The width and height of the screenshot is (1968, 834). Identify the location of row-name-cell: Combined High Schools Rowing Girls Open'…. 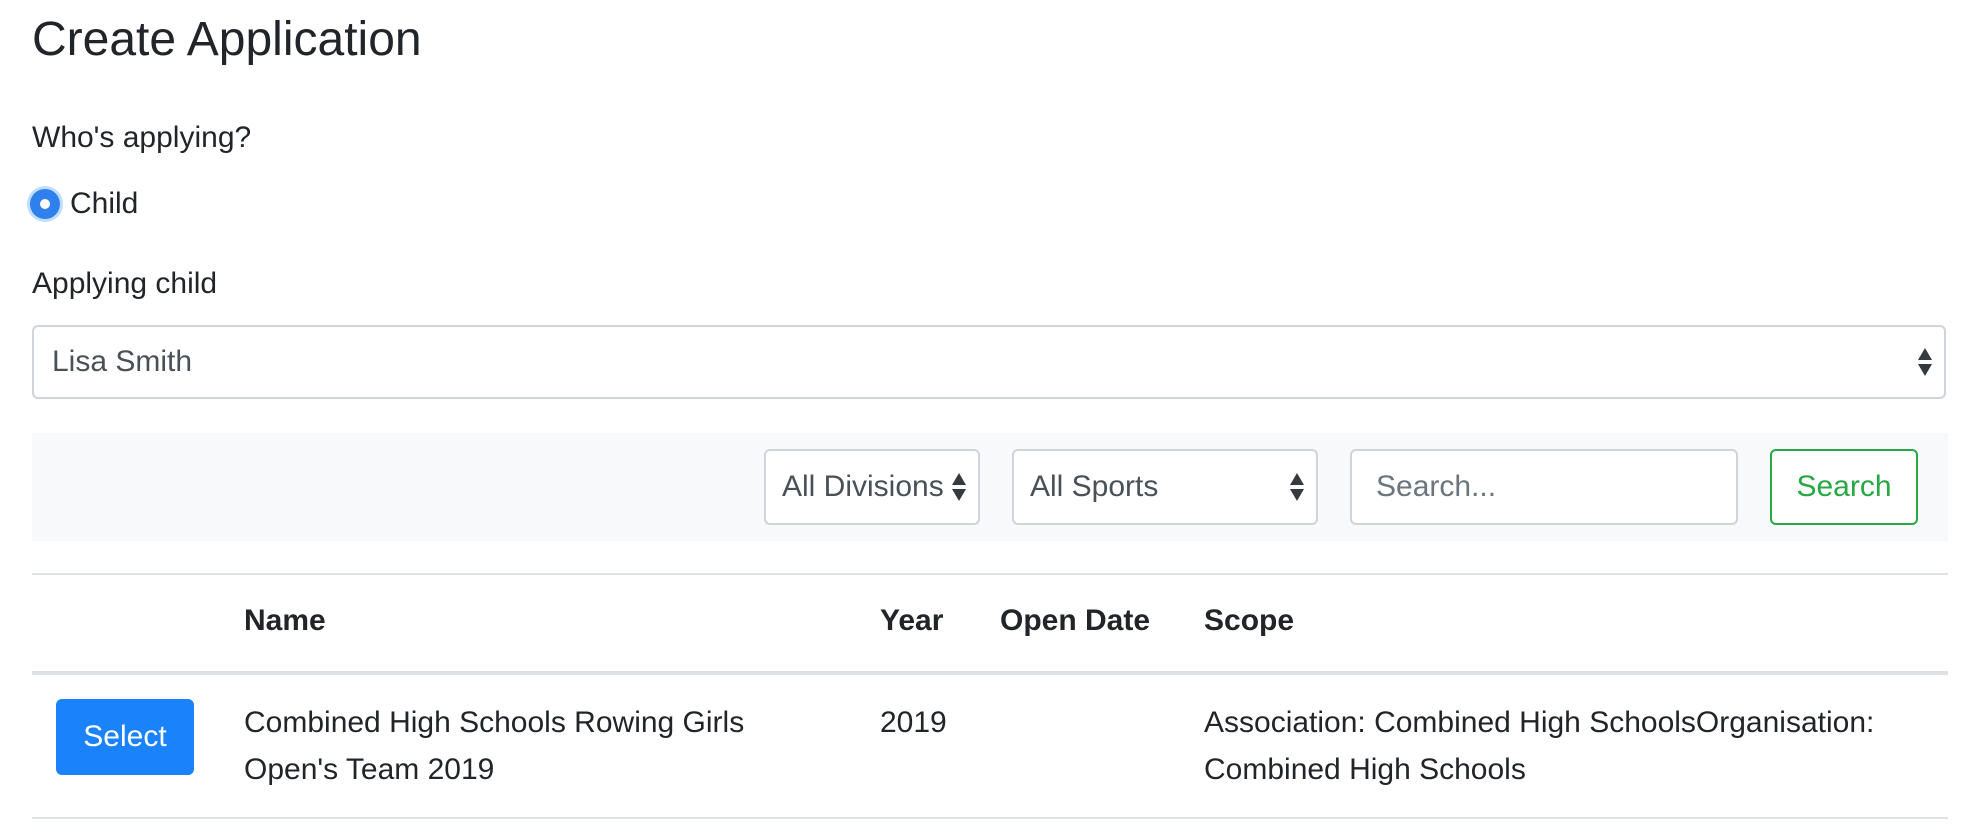
(494, 746).